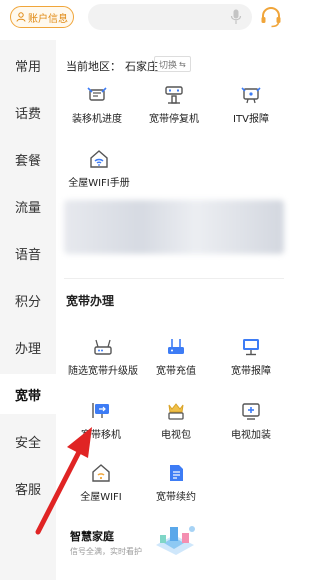  What do you see at coordinates (28, 65) in the screenshot?
I see `sidebar-item-common: 常用` at bounding box center [28, 65].